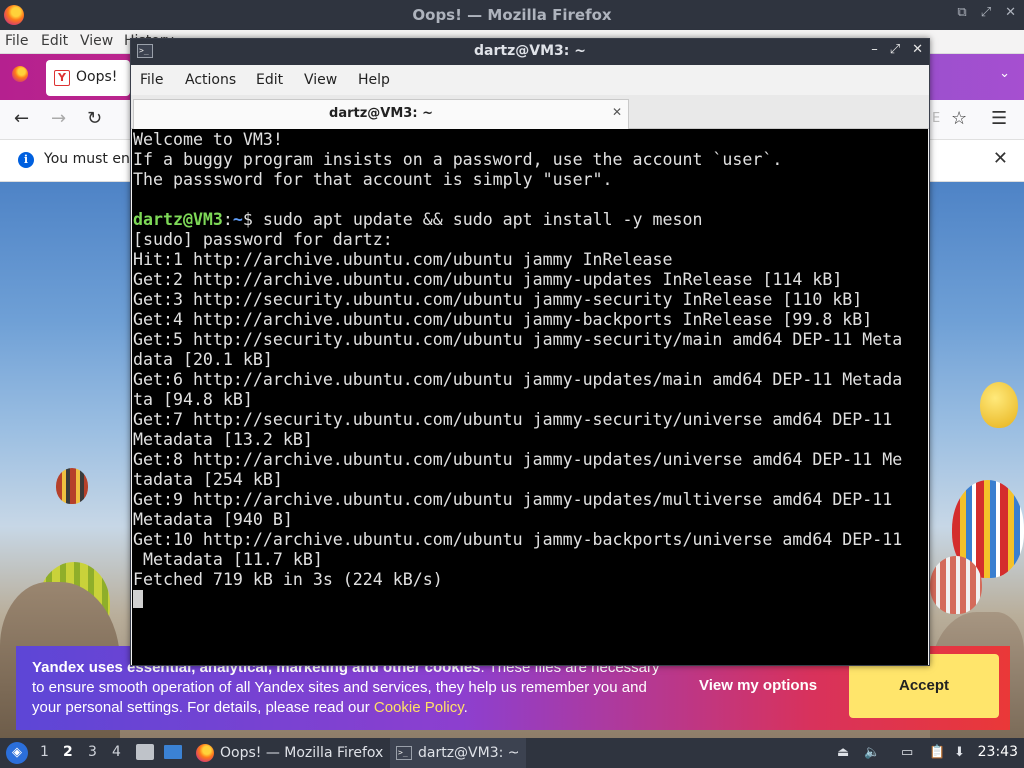 The image size is (1024, 768). I want to click on terminal-menu-file: File, so click(151, 80).